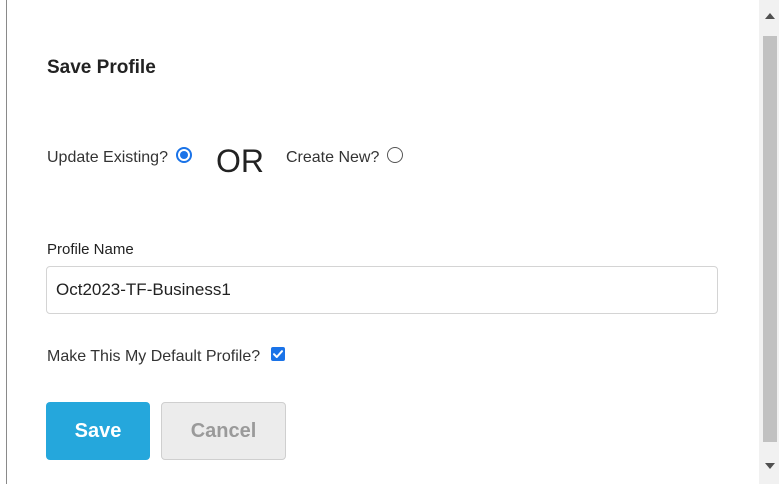  I want to click on create-new-radio, so click(395, 155).